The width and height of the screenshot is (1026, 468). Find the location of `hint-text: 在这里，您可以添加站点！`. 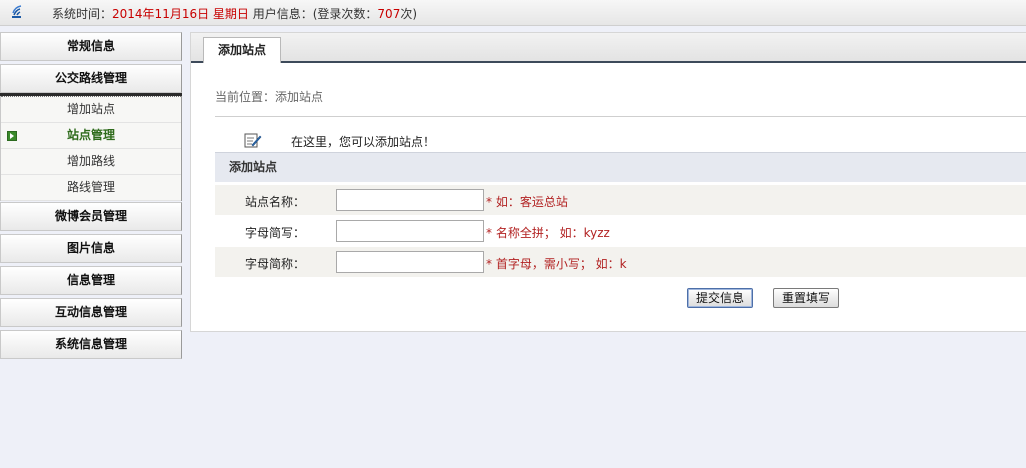

hint-text: 在这里，您可以添加站点！ is located at coordinates (363, 142).